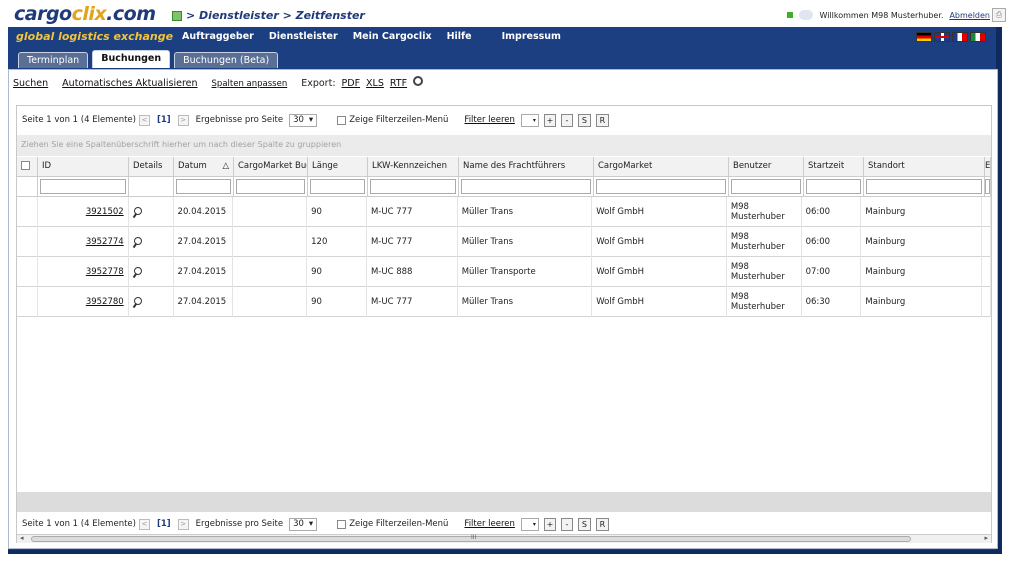 Image resolution: width=1024 pixels, height=576 pixels. What do you see at coordinates (832, 302) in the screenshot?
I see `row-start: 06:30` at bounding box center [832, 302].